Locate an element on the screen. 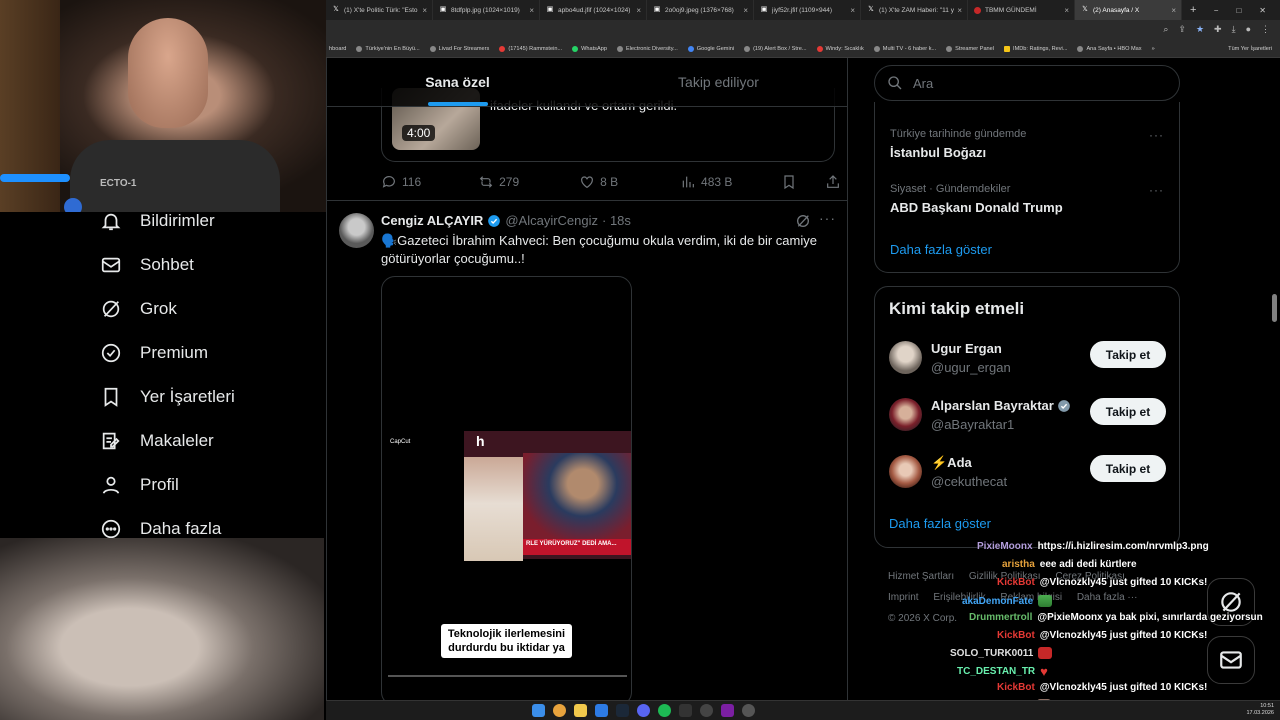  user-name: Alparslan Bayraktar is located at coordinates (1001, 405).